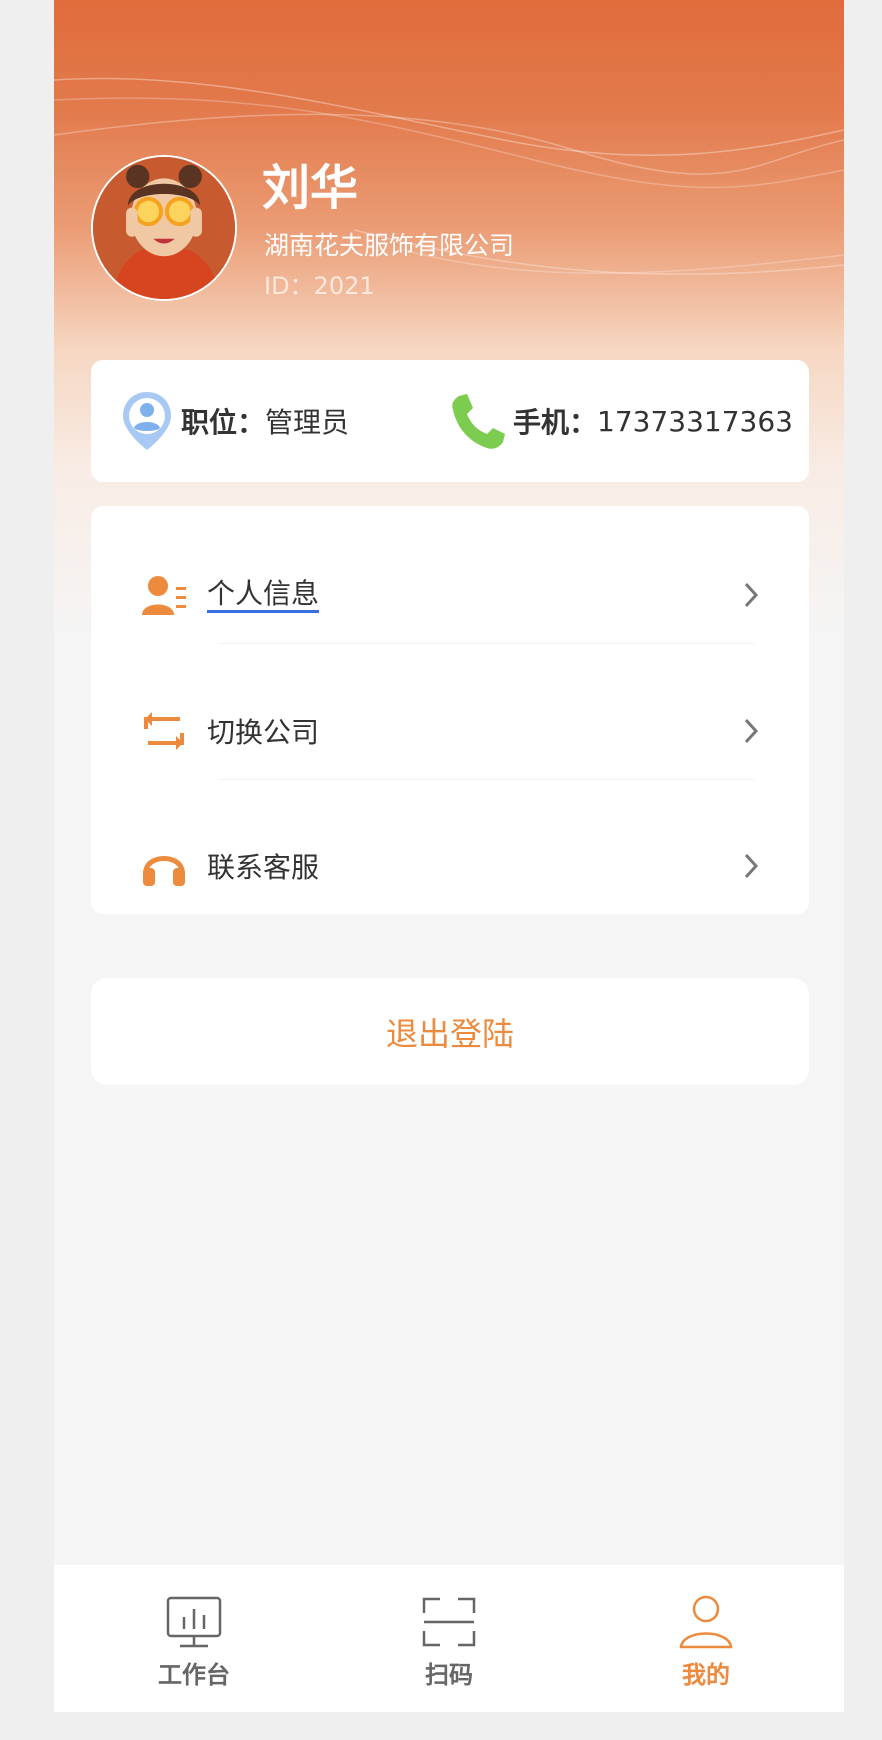 The height and width of the screenshot is (1740, 882). Describe the element at coordinates (449, 1622) in the screenshot. I see `scan-icon` at that location.